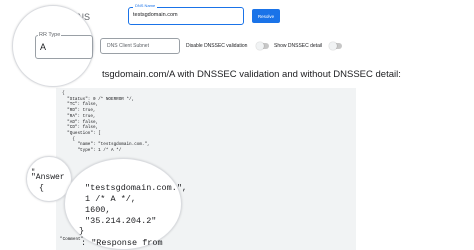 Image resolution: width=474 pixels, height=250 pixels. Describe the element at coordinates (136, 188) in the screenshot. I see `answer-name: "testsgdomain.com.",` at that location.